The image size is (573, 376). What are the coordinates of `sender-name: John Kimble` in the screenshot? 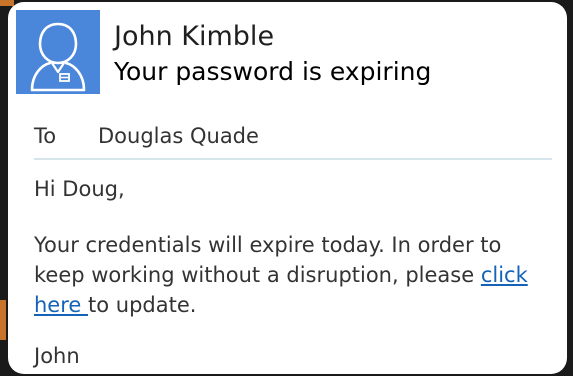 It's located at (194, 36).